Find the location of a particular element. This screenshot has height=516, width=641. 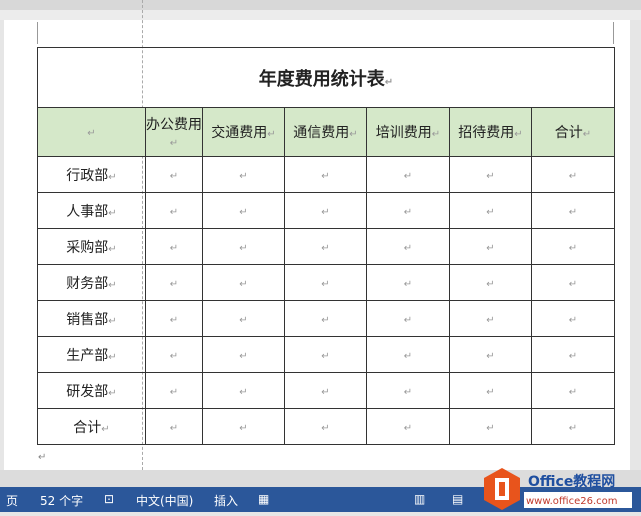

department-name: 合计 is located at coordinates (87, 427).